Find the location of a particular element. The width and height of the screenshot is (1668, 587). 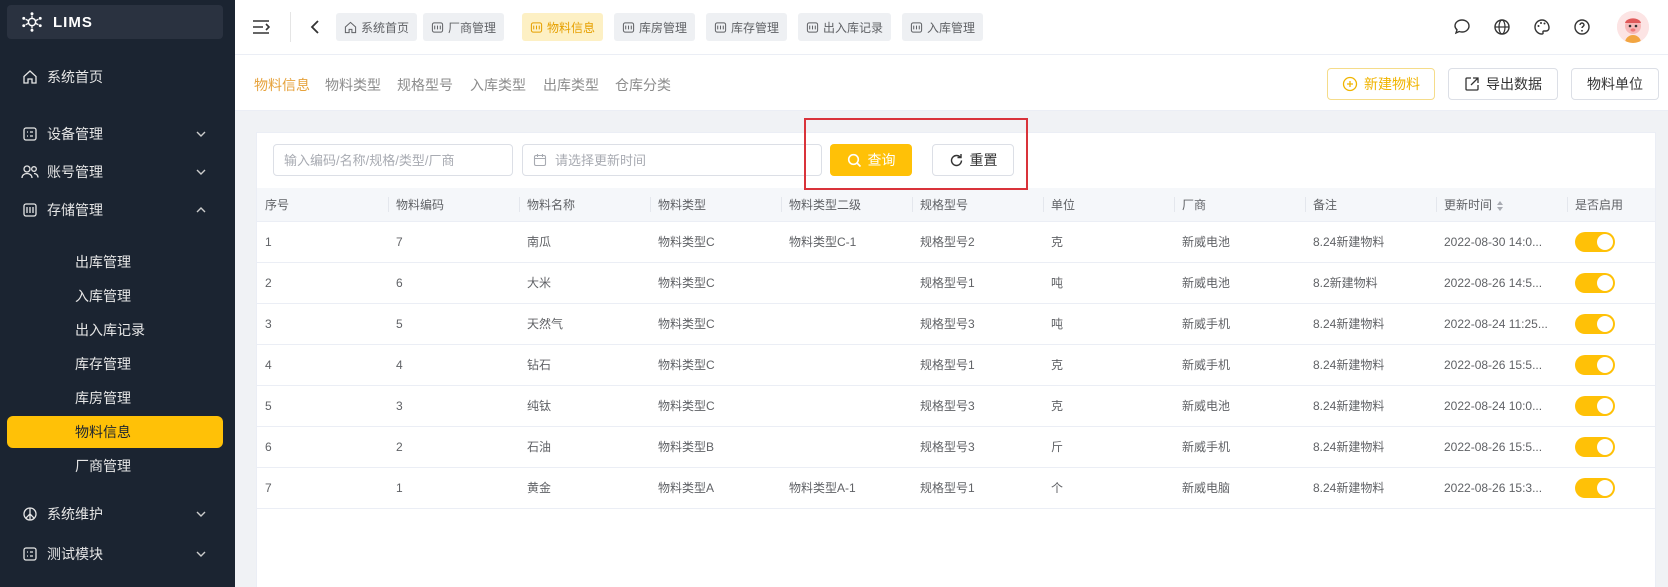

material-unit-button: 物料单位 is located at coordinates (1615, 84).